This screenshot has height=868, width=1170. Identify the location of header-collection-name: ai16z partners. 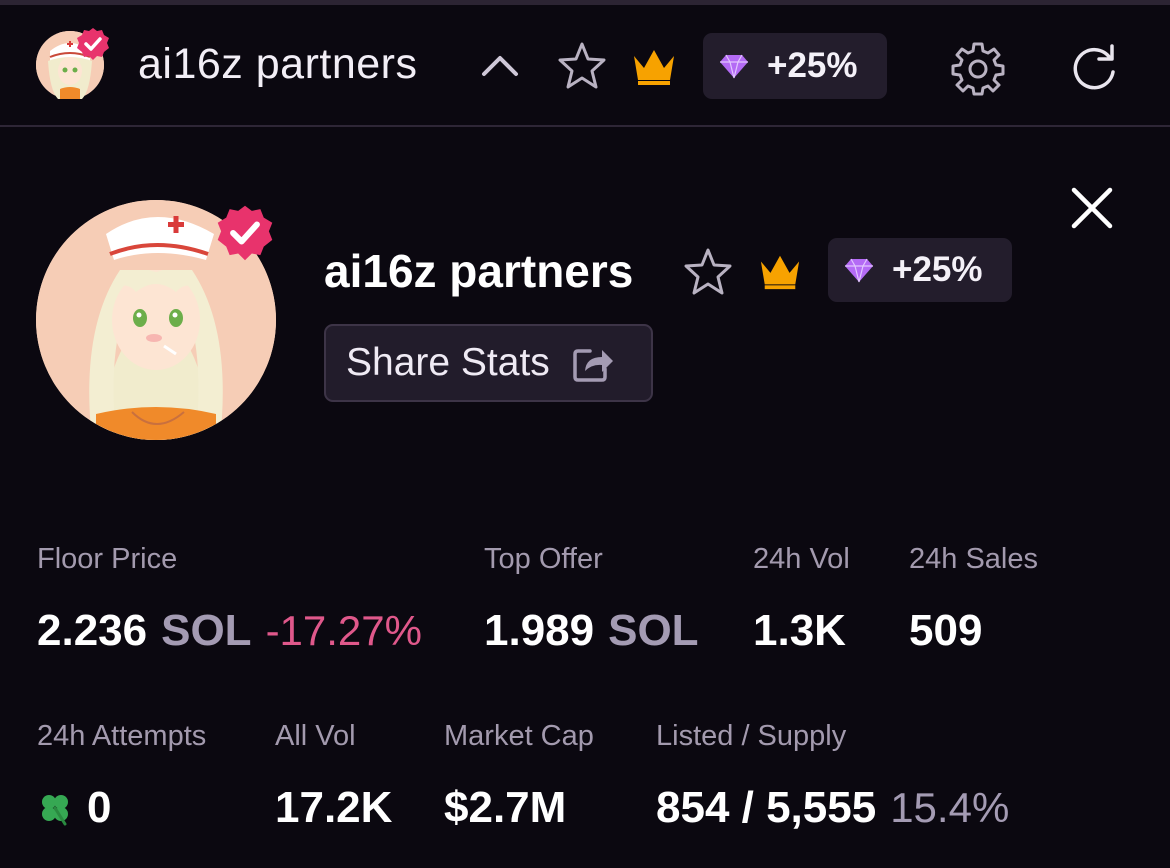
(278, 64).